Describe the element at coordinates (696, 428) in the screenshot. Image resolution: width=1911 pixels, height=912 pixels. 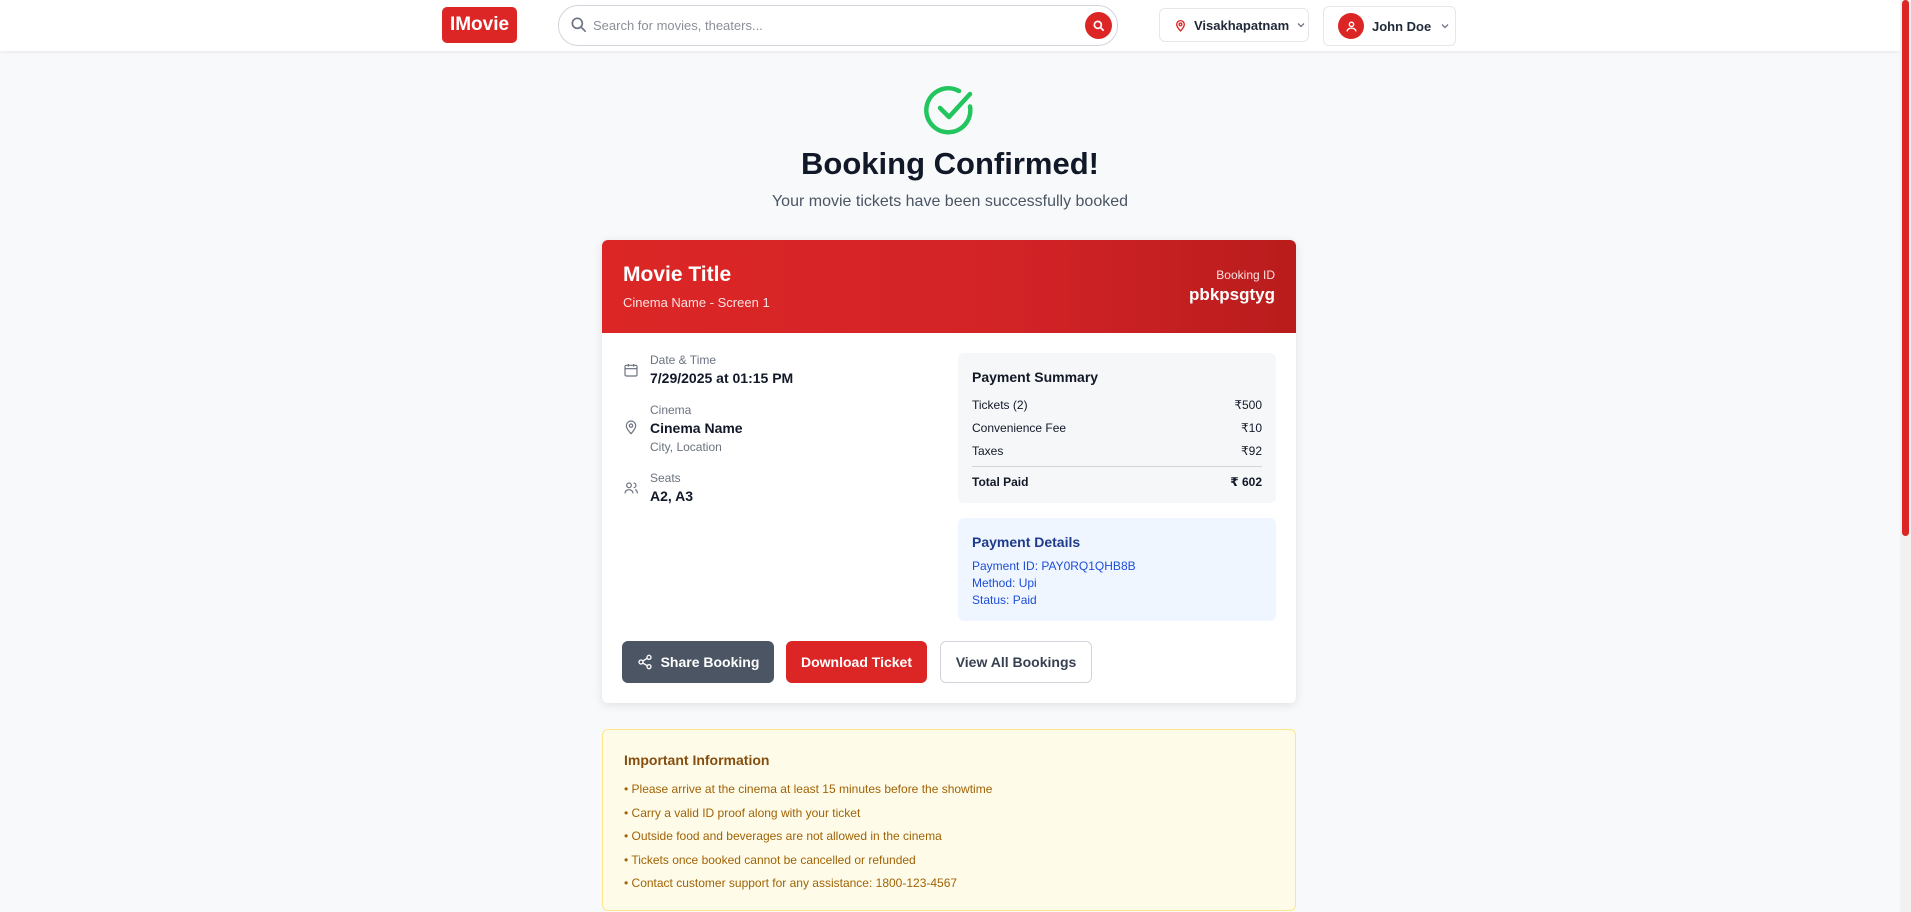
I see `cinema-value: Cinema Name` at that location.